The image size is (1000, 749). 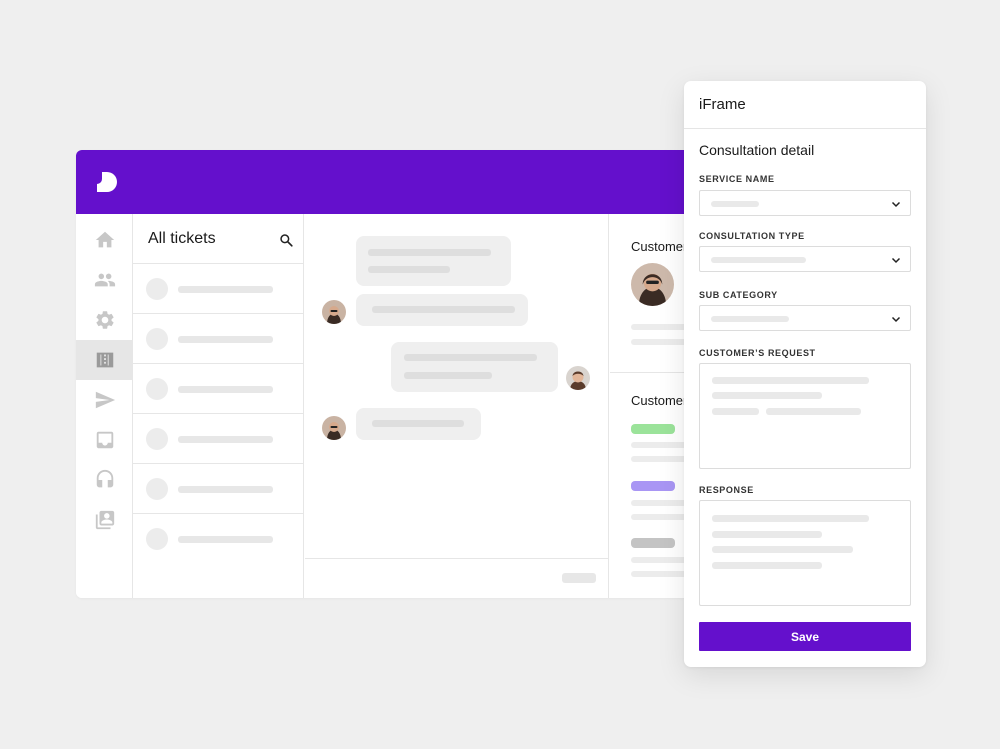 I want to click on response-textarea, so click(x=805, y=553).